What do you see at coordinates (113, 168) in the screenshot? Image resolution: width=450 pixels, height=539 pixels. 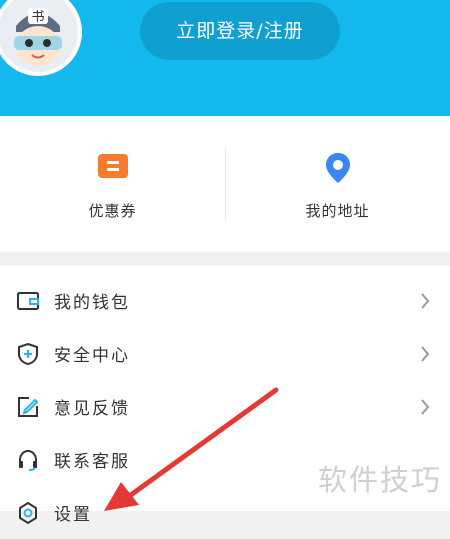 I see `coupon-icon` at bounding box center [113, 168].